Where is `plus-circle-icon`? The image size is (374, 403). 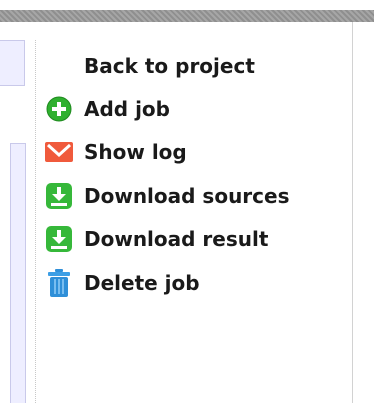 plus-circle-icon is located at coordinates (59, 109).